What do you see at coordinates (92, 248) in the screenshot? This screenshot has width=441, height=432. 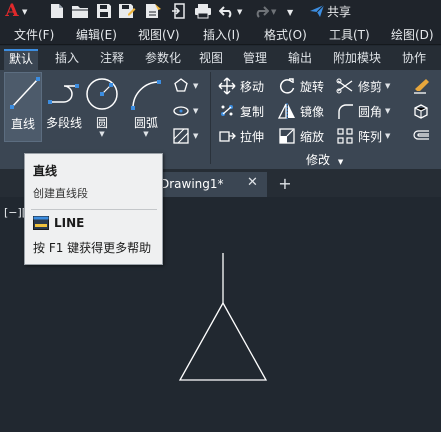 I see `tooltip-help: 按 F1 键获得更多帮助` at bounding box center [92, 248].